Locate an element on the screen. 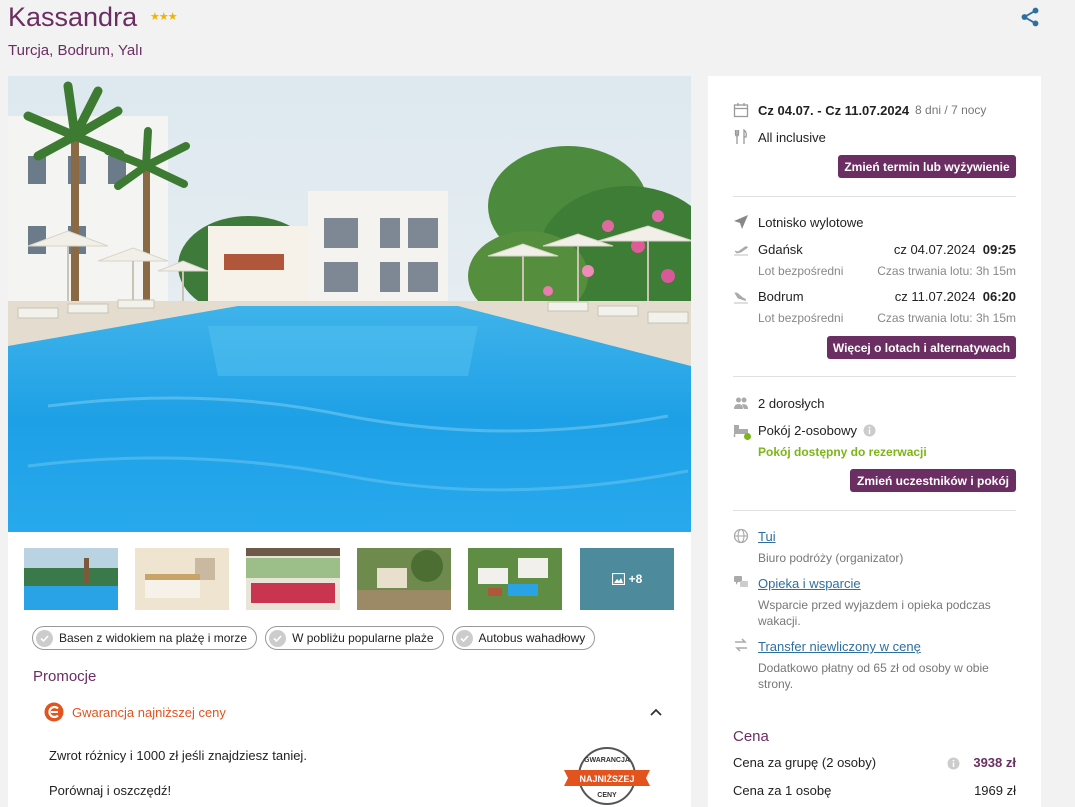 This screenshot has width=1075, height=807. people-icon is located at coordinates (741, 403).